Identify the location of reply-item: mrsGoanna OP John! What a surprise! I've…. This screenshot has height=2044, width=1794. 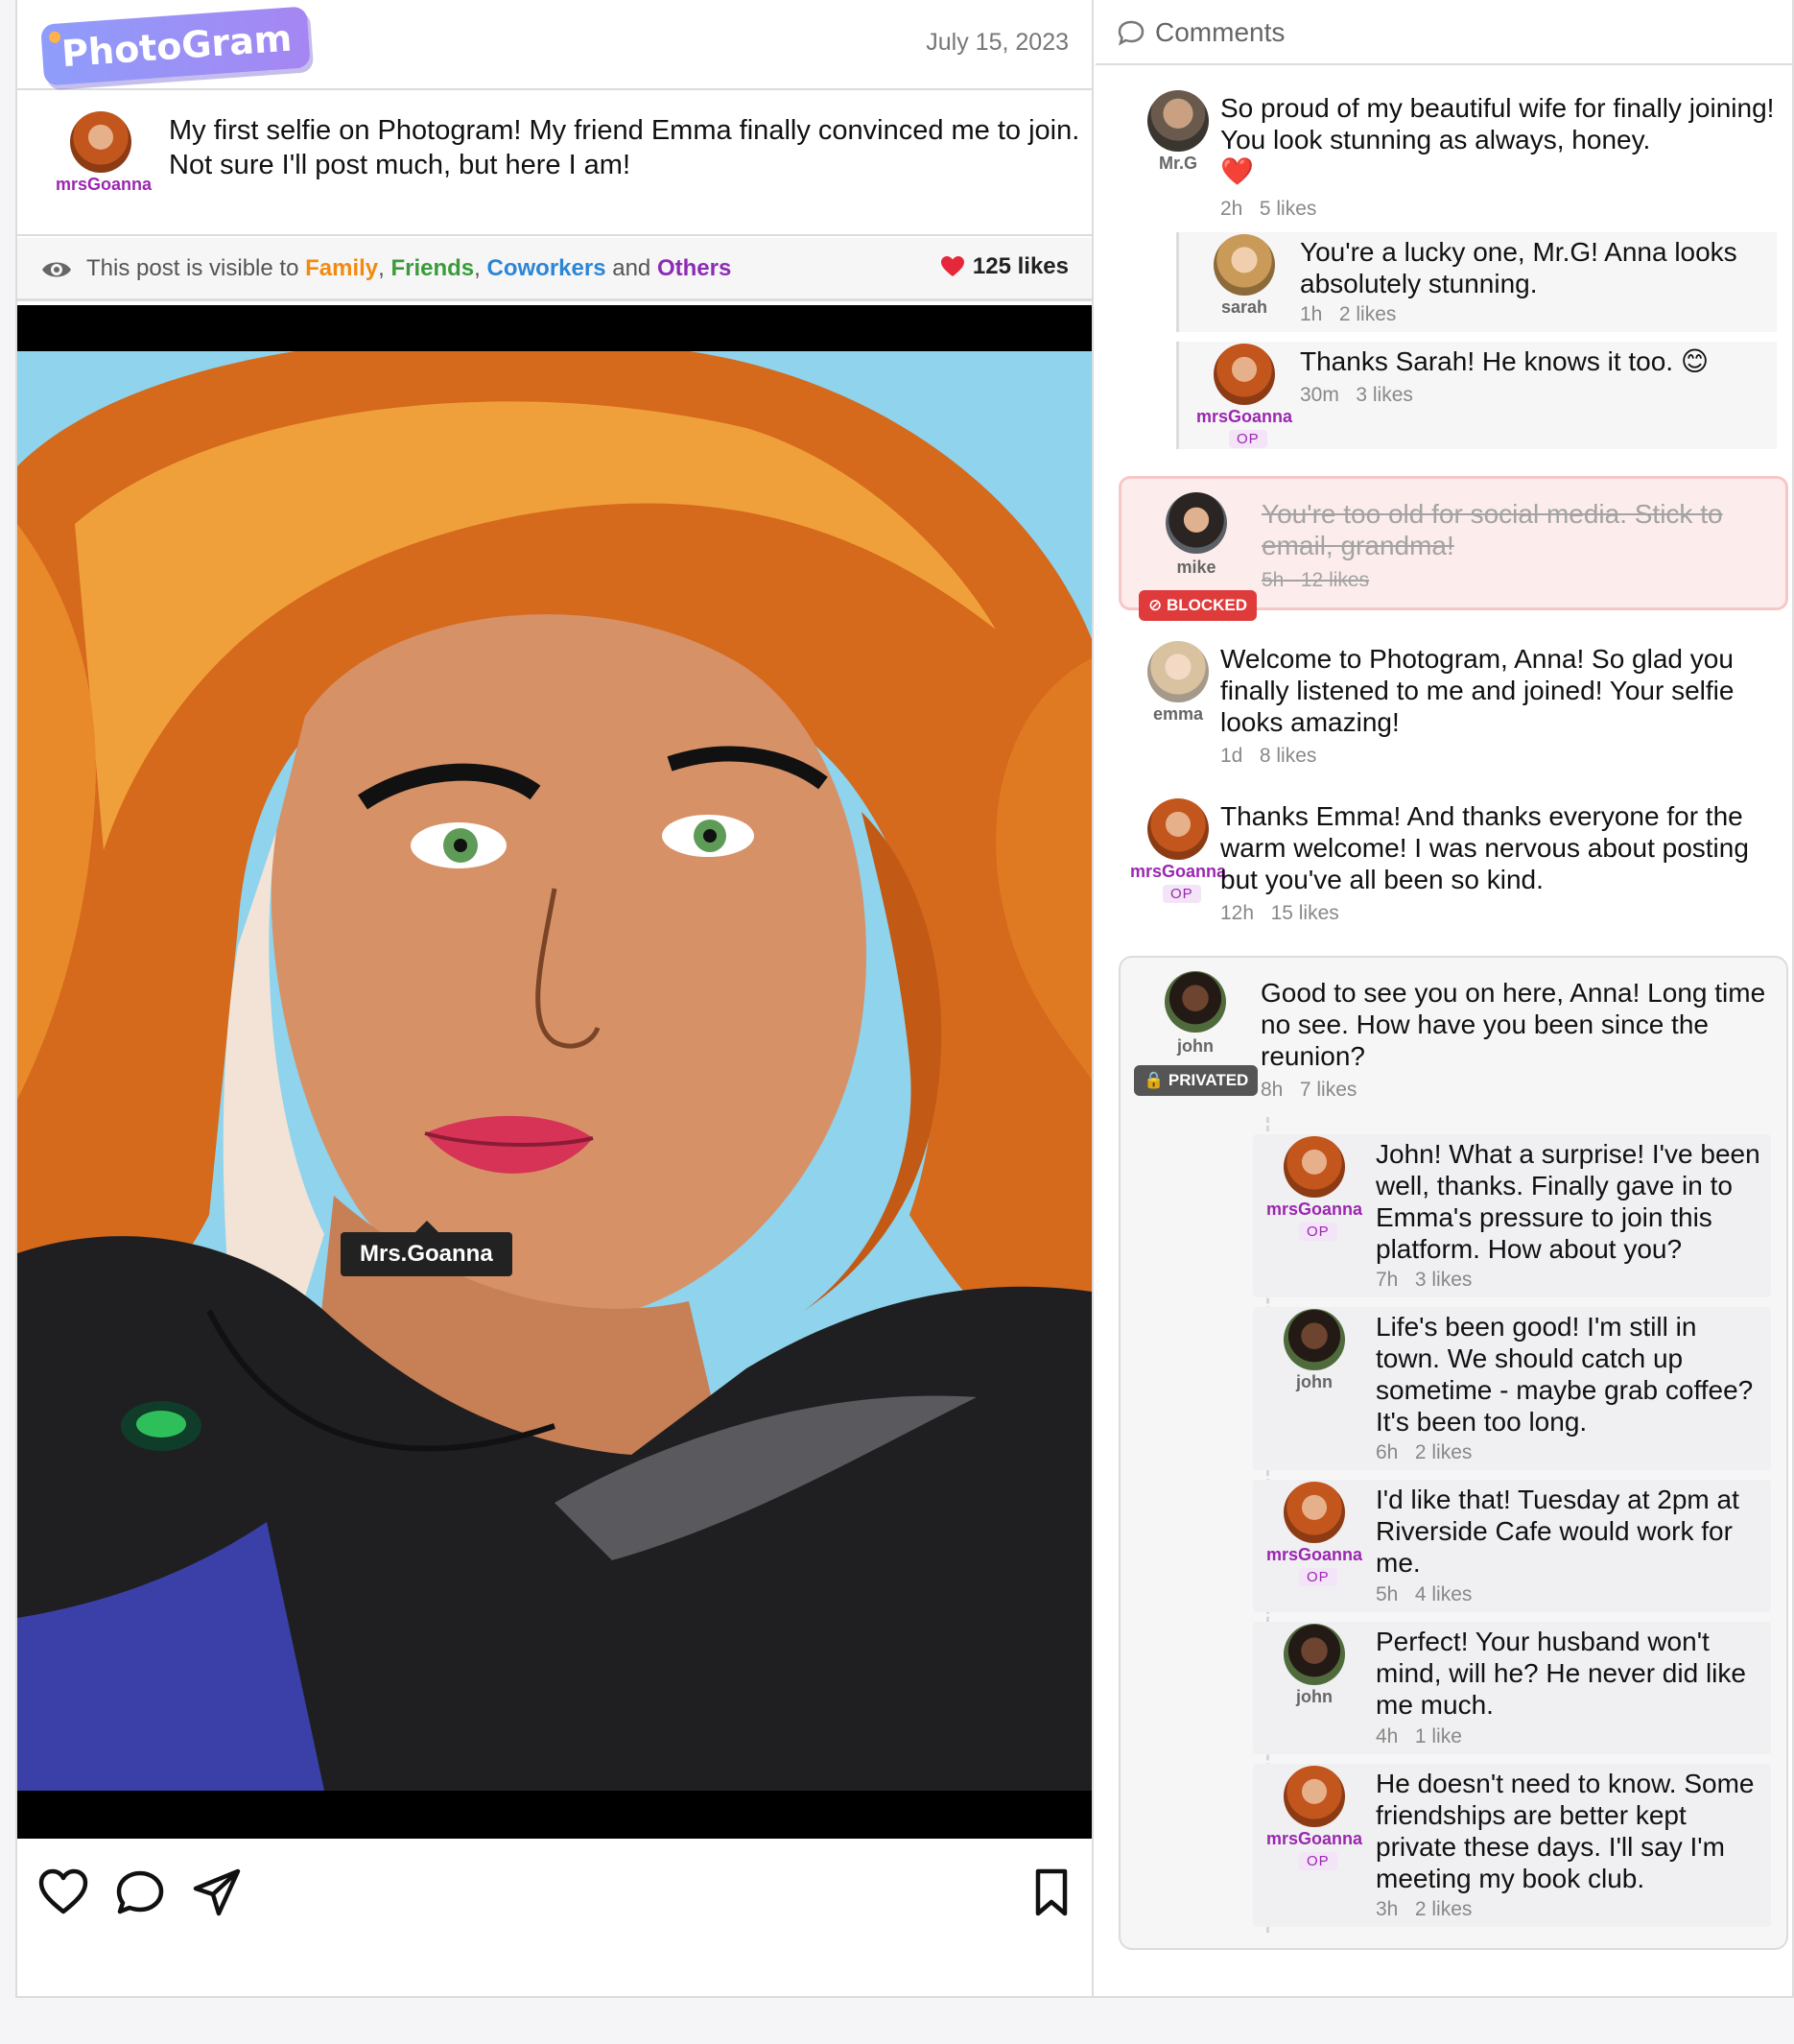
(1512, 1215).